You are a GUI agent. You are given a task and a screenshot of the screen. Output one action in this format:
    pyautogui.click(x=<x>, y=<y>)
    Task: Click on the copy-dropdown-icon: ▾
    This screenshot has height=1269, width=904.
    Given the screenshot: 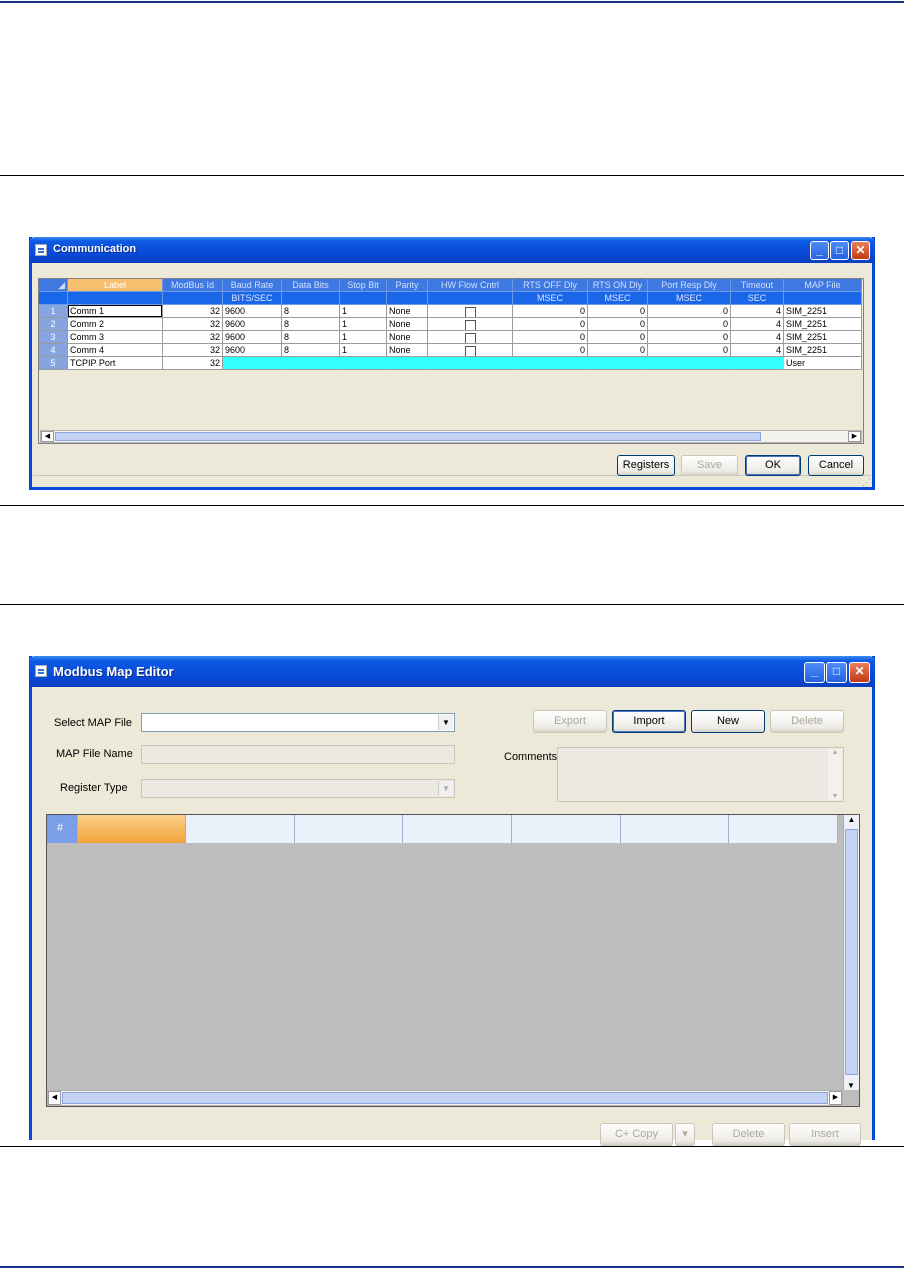 What is the action you would take?
    pyautogui.click(x=685, y=1134)
    